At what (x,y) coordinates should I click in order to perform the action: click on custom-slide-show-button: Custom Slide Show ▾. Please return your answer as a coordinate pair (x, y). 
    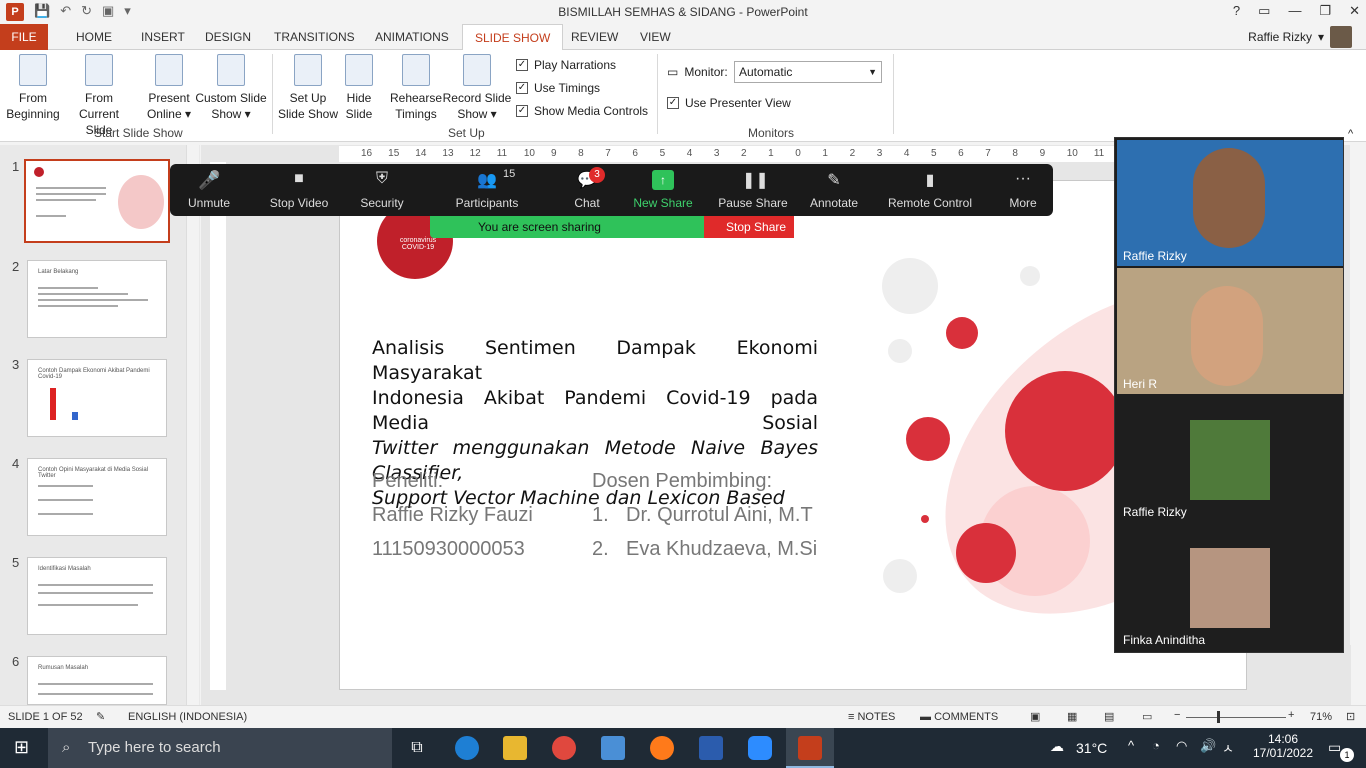
    Looking at the image, I should click on (231, 88).